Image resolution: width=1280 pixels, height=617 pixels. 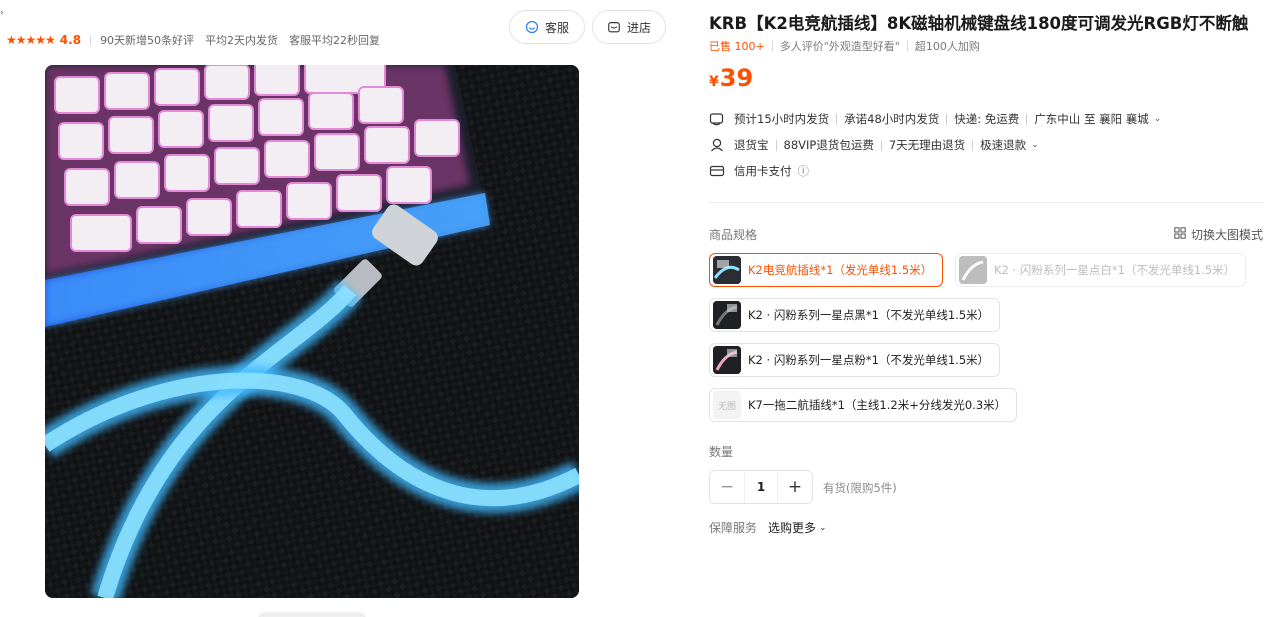 What do you see at coordinates (721, 452) in the screenshot?
I see `quantity-label: 数量` at bounding box center [721, 452].